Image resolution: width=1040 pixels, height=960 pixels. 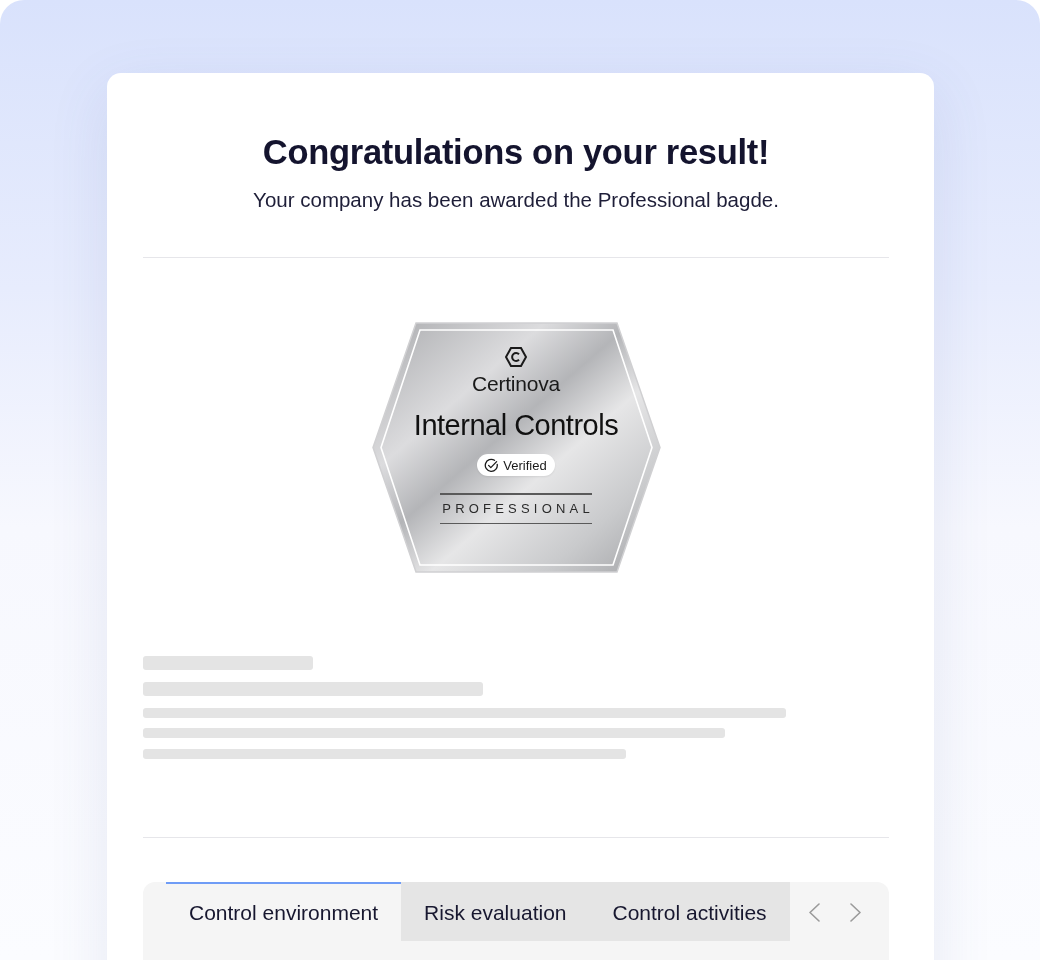 I want to click on award-subtitle: Your company has been awarded the Professional bagde., so click(x=516, y=200).